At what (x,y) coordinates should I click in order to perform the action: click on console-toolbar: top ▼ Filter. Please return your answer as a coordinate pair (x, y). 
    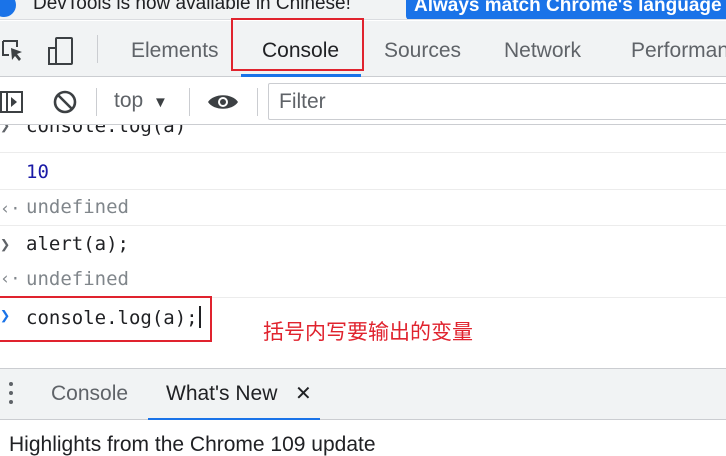
    Looking at the image, I should click on (363, 101).